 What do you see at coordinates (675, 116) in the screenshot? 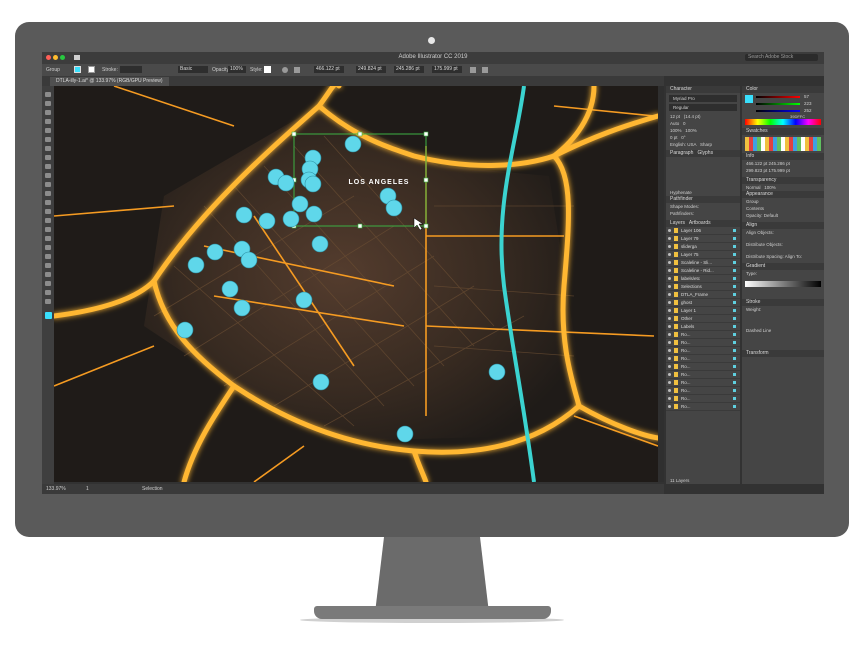
I see `font-size-value: 12 pt` at bounding box center [675, 116].